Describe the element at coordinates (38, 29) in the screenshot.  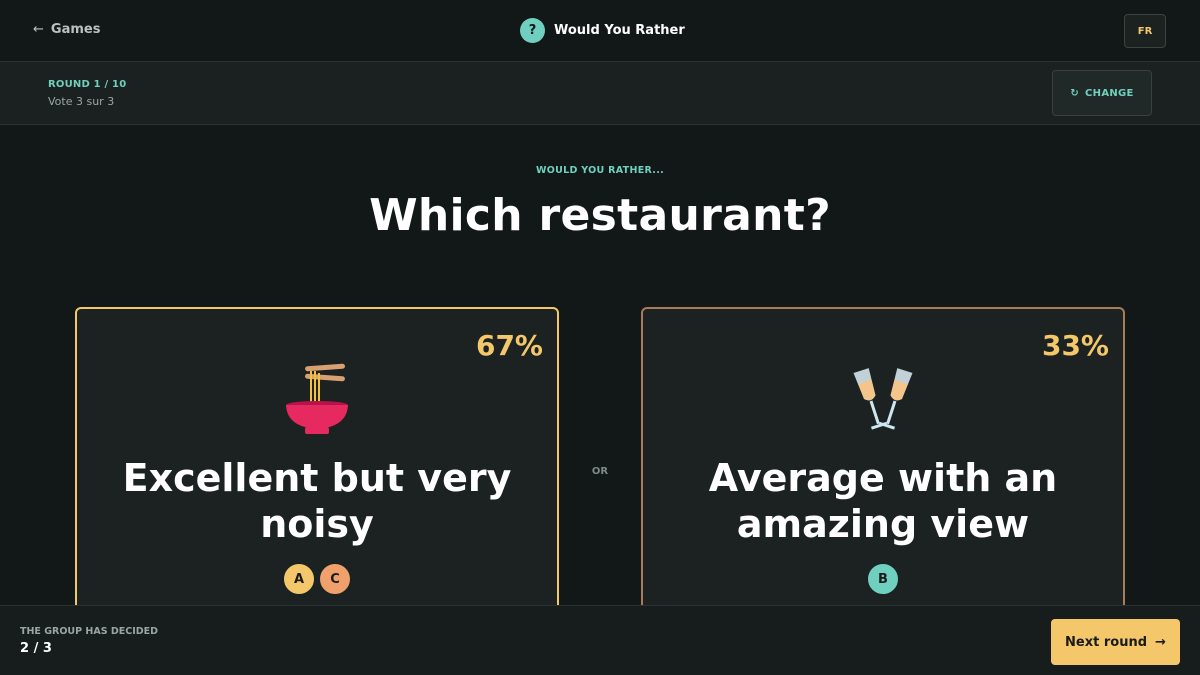
I see `back-arrow-icon: ←` at that location.